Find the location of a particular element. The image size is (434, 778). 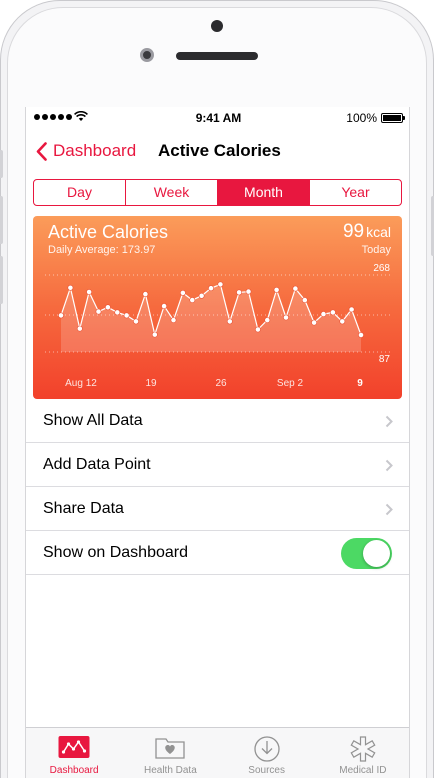

tab-label: Medical ID is located at coordinates (363, 770).